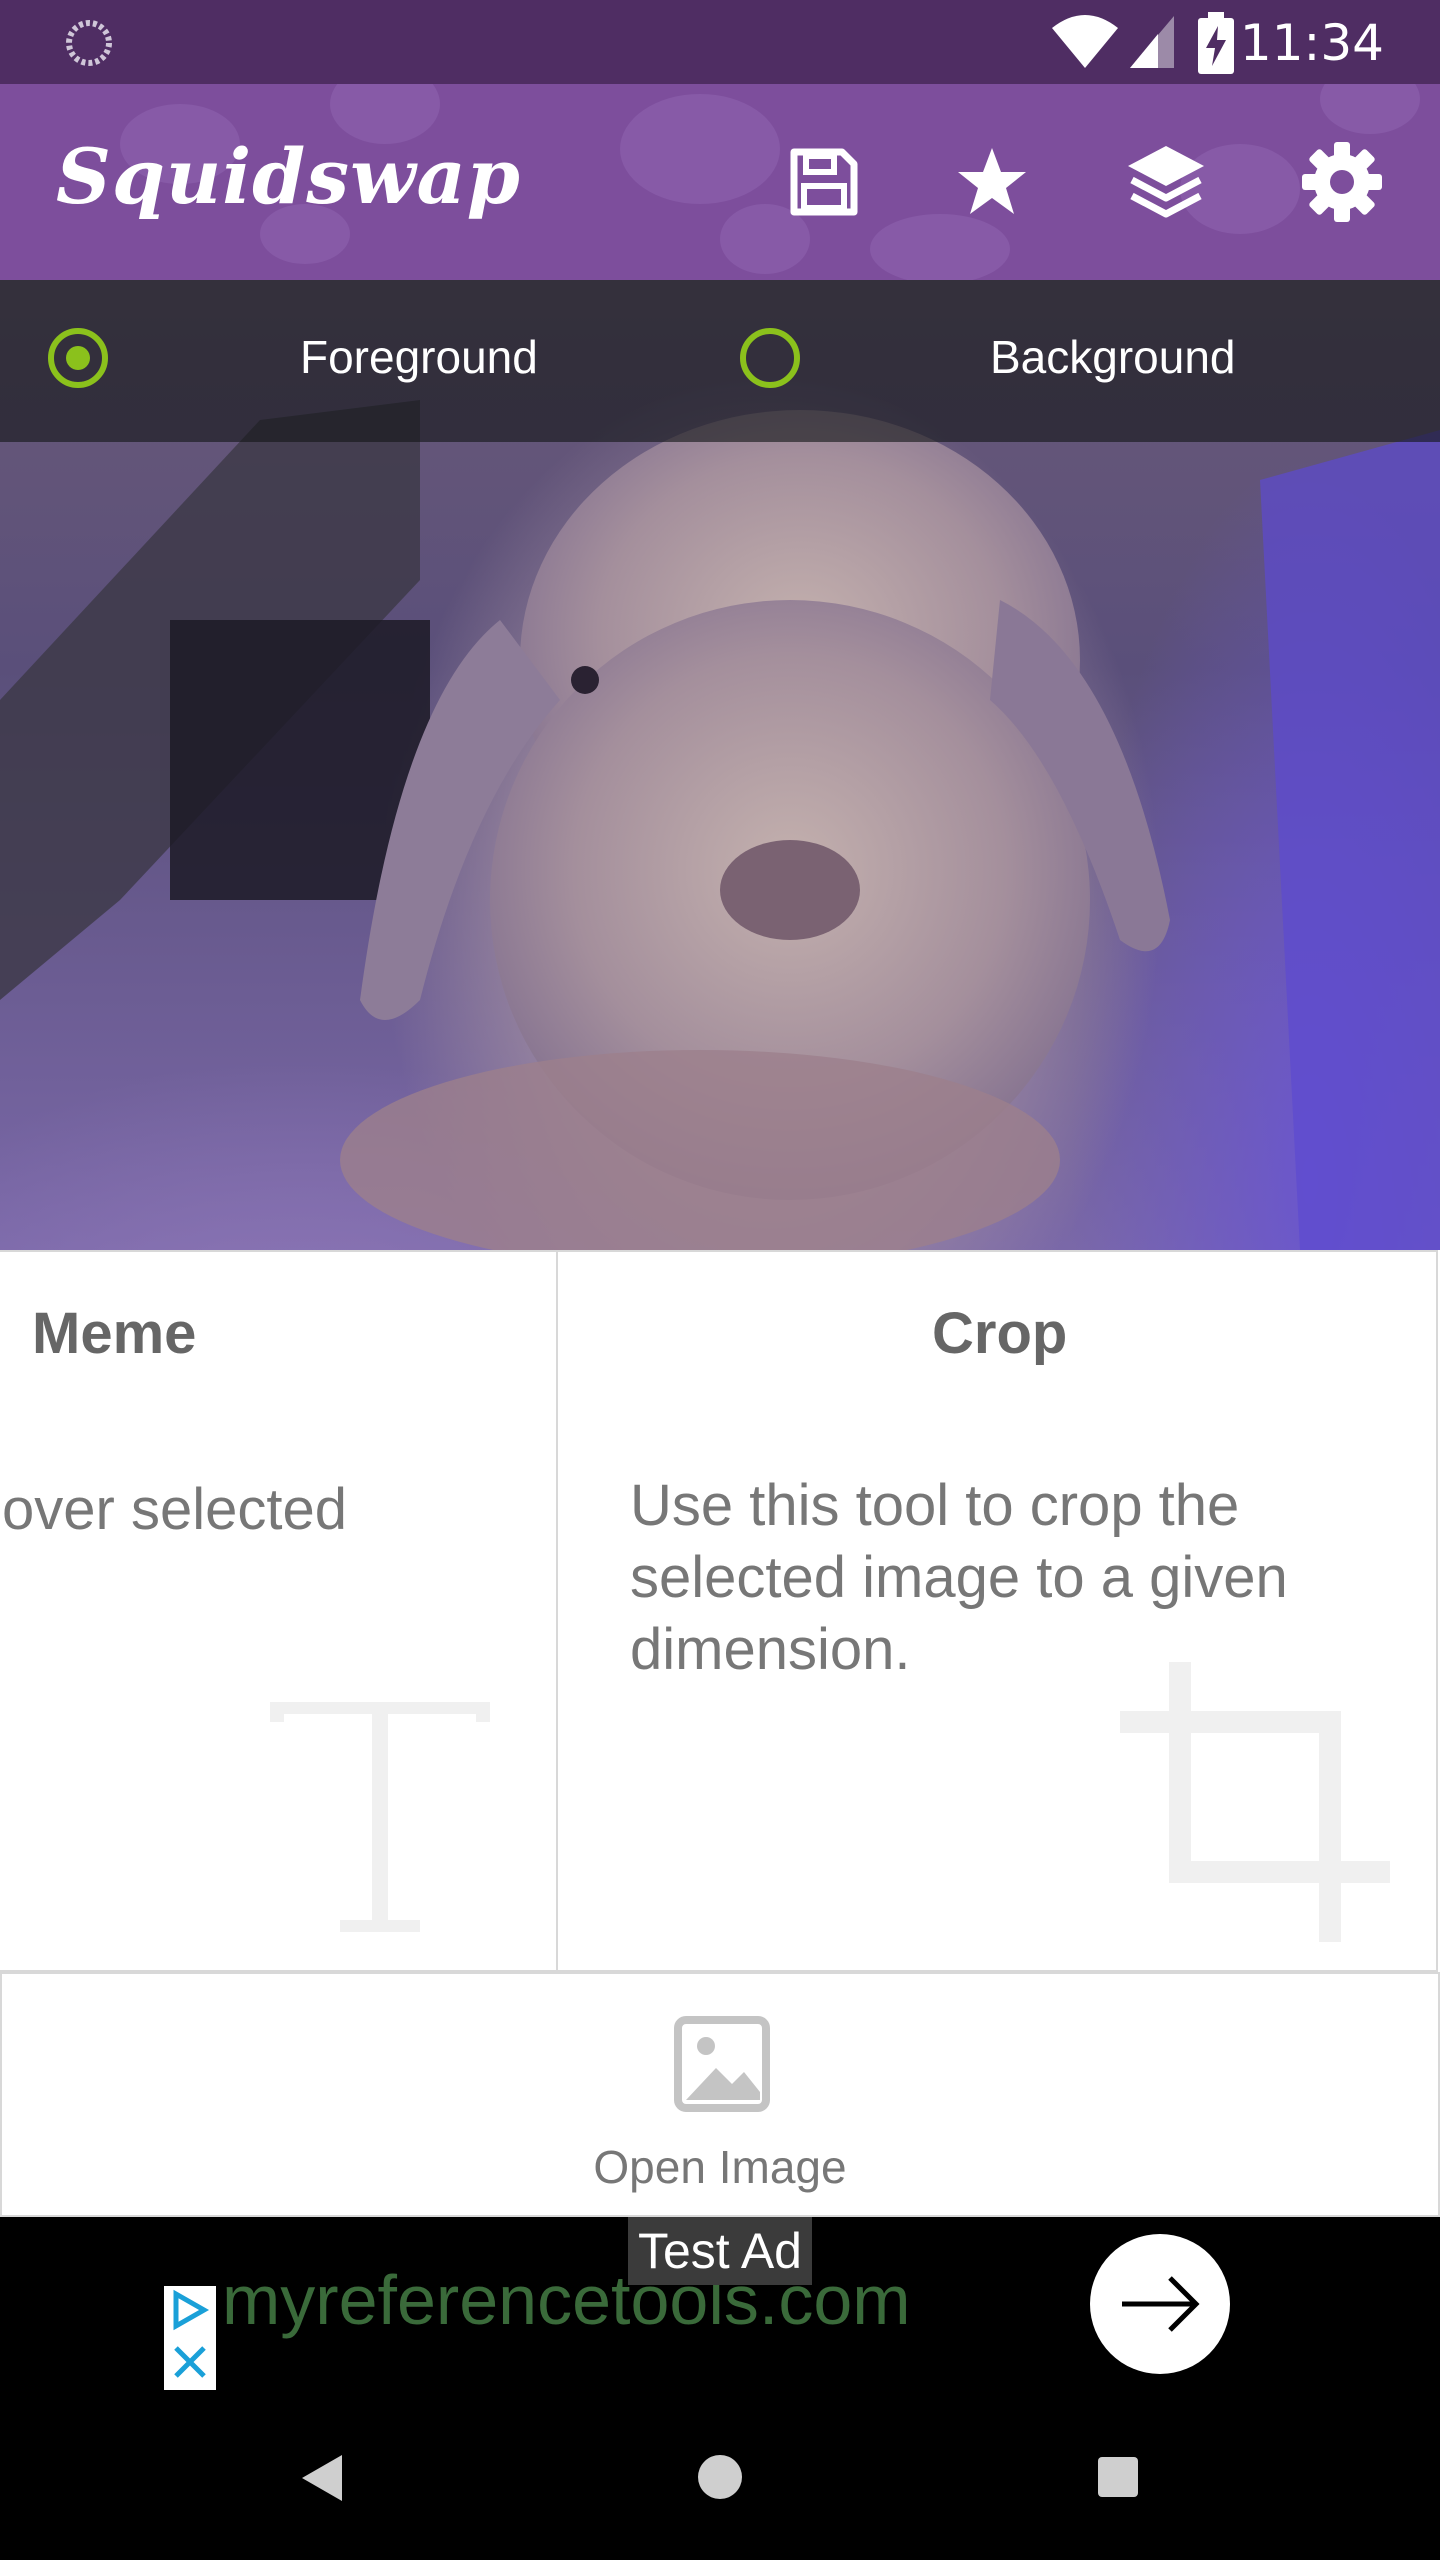 The height and width of the screenshot is (2560, 1440). Describe the element at coordinates (1000, 1333) in the screenshot. I see `crop-title: Crop` at that location.